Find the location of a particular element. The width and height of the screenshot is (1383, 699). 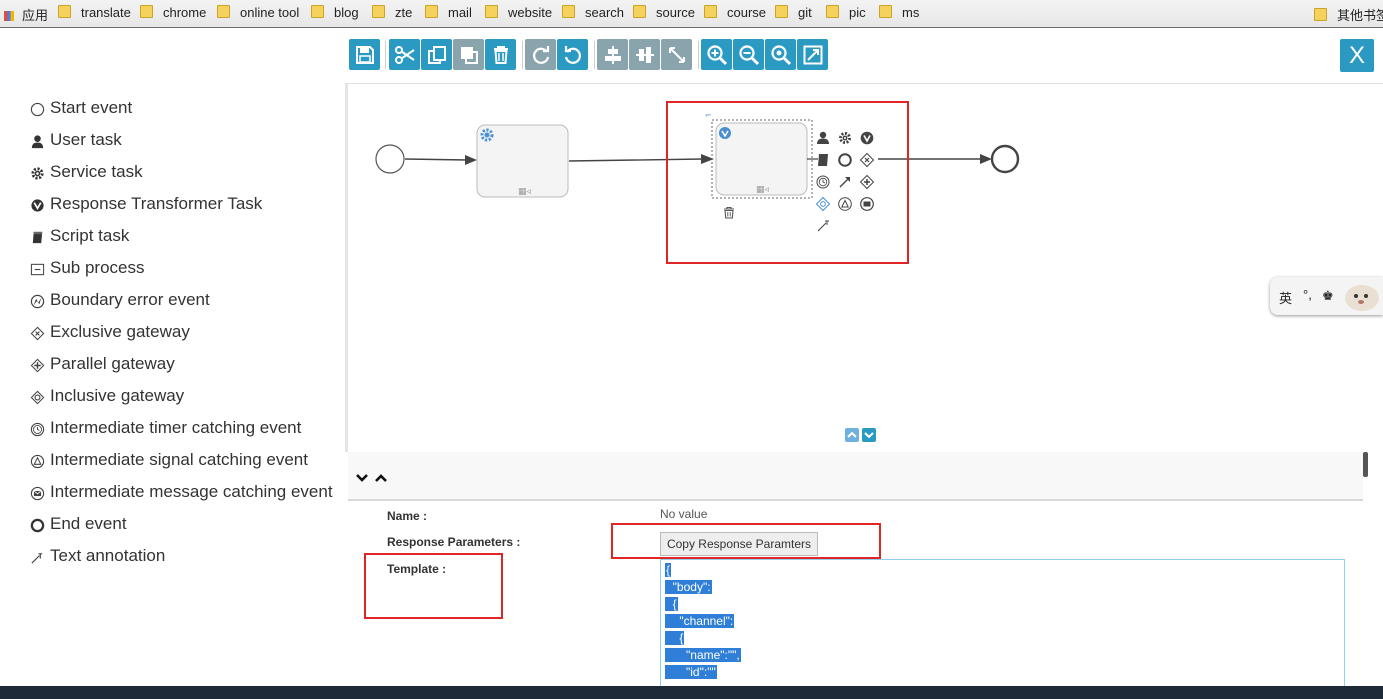

bookmark-folder: online tool is located at coordinates (258, 12).